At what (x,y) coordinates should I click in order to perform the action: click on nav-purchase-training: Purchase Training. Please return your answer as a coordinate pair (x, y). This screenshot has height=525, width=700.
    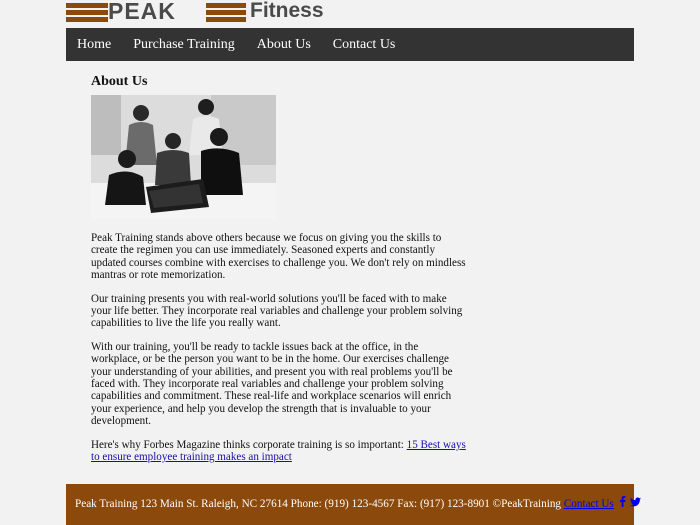
    Looking at the image, I should click on (184, 44).